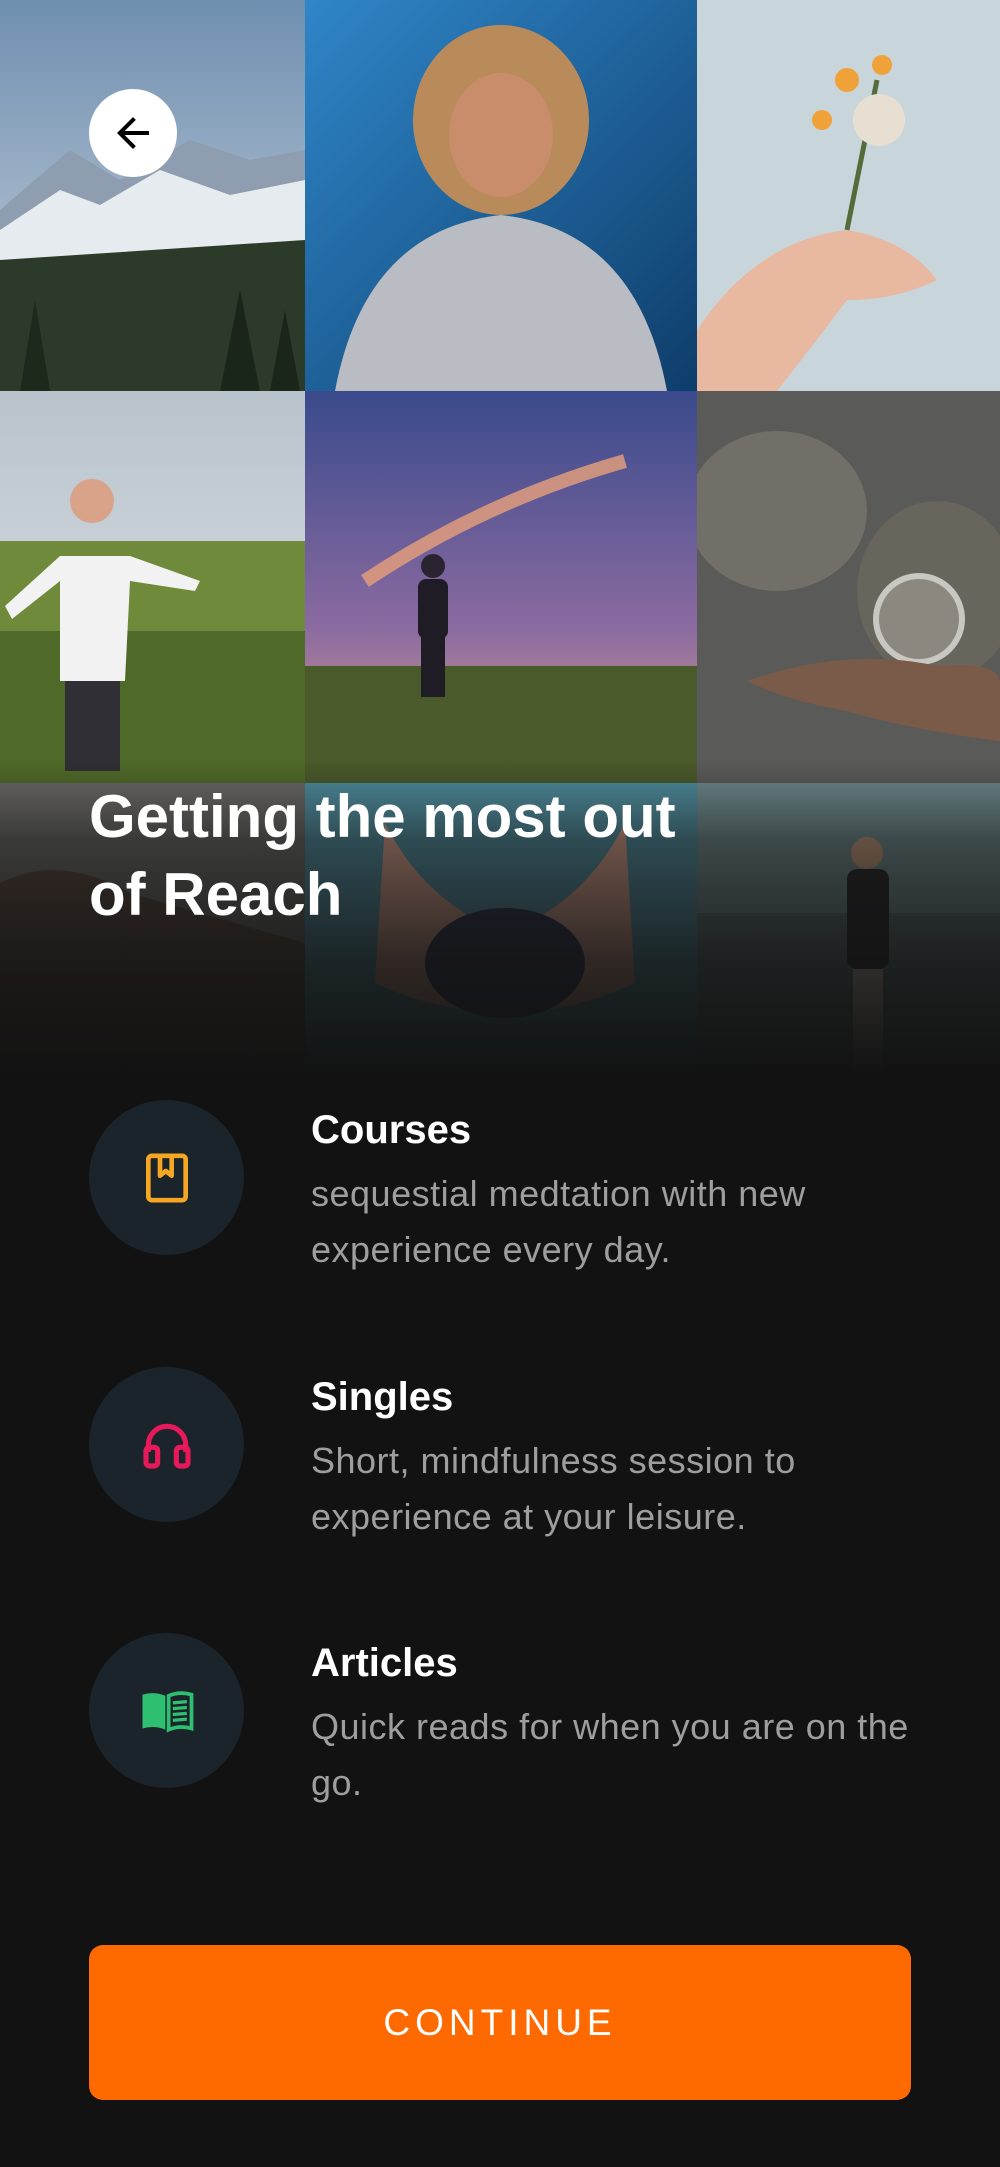  I want to click on headphones-icon, so click(166, 1446).